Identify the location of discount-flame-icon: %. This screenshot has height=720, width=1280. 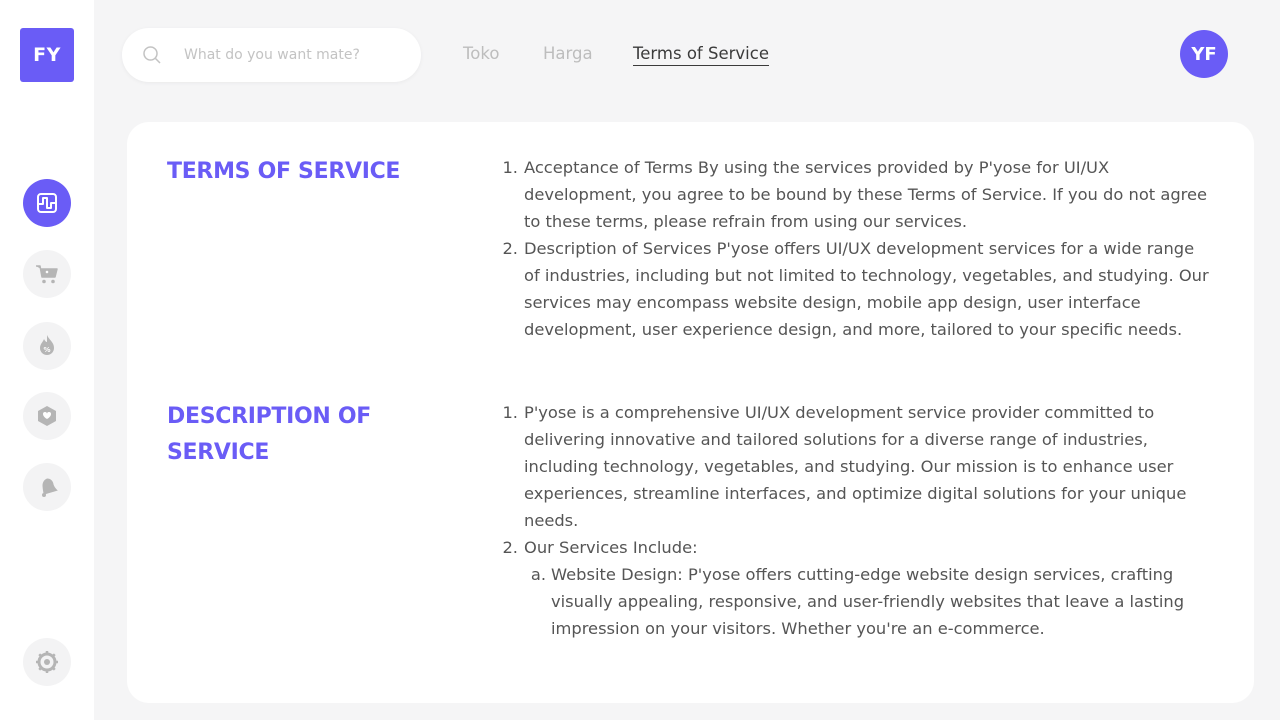
(47, 345).